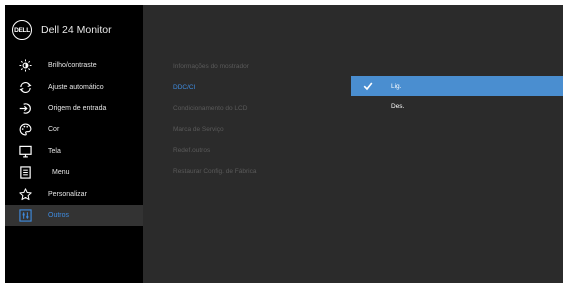 This screenshot has width=567, height=288. I want to click on menu-item-brightness-contrast: Brilho/contraste, so click(74, 65).